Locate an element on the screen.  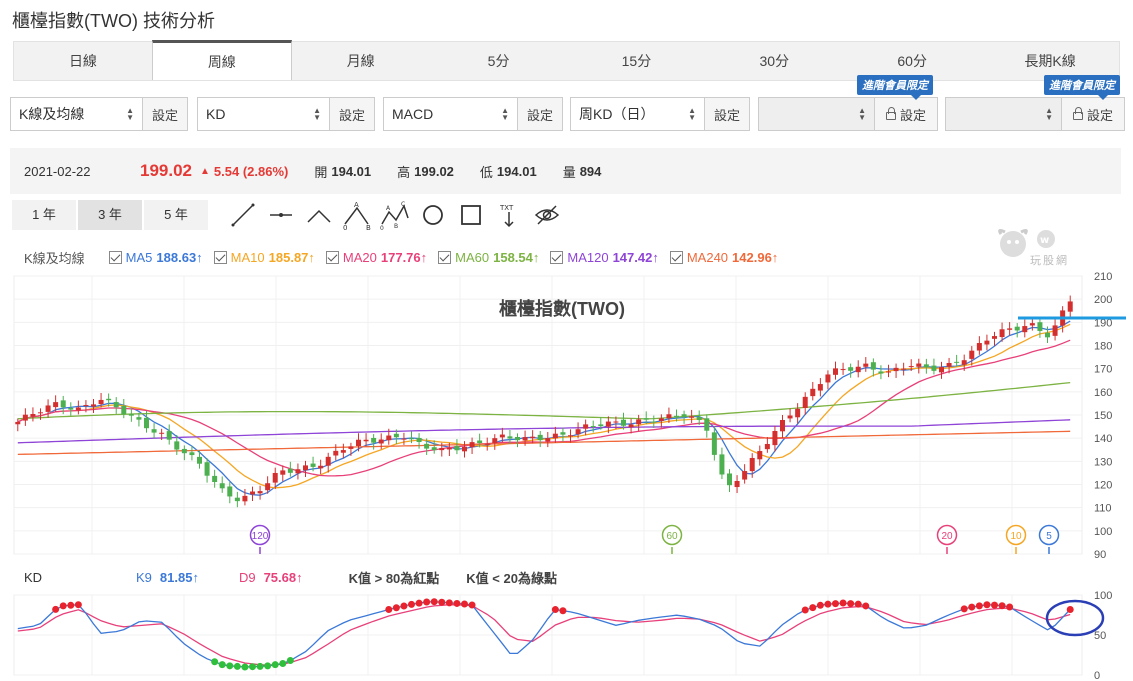
range-button-1: 3 年 is located at coordinates (110, 215).